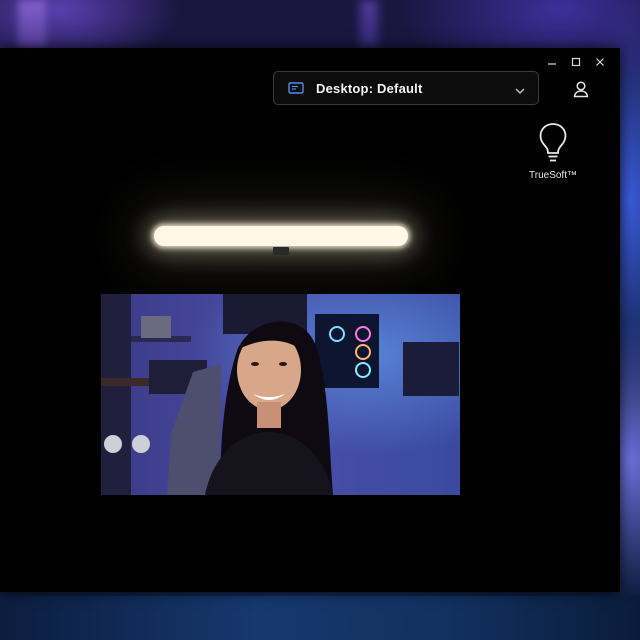 This screenshot has width=640, height=640. What do you see at coordinates (296, 88) in the screenshot?
I see `monitor-icon` at bounding box center [296, 88].